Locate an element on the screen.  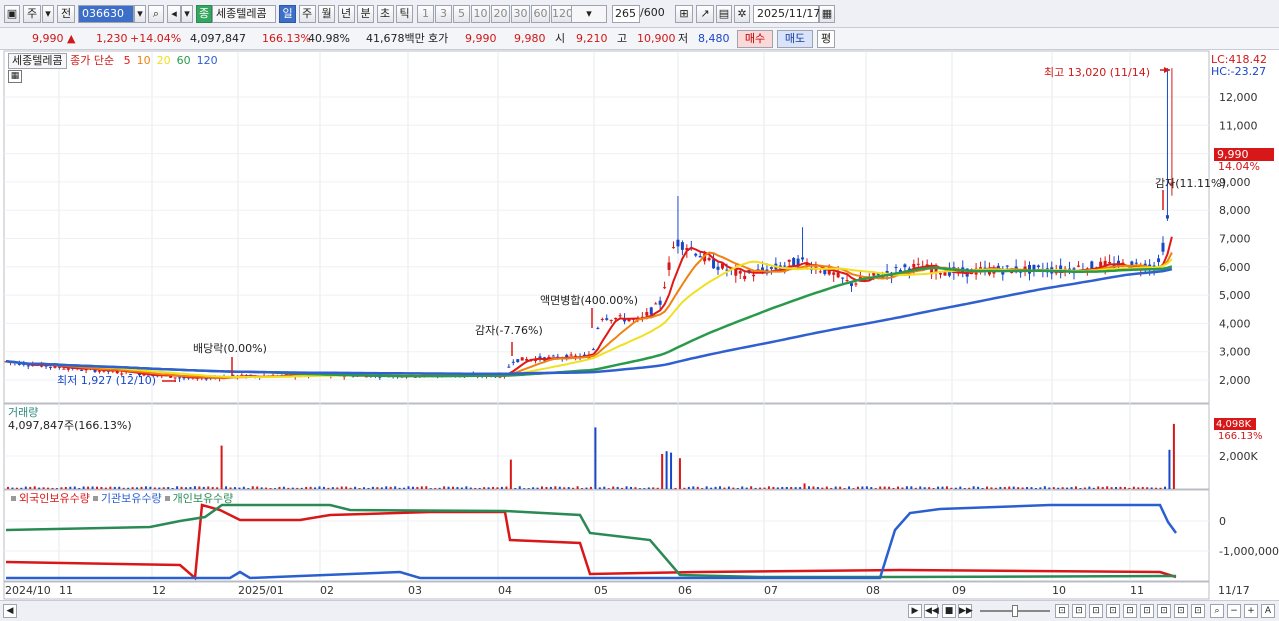
font-icon: A is located at coordinates (1268, 611).